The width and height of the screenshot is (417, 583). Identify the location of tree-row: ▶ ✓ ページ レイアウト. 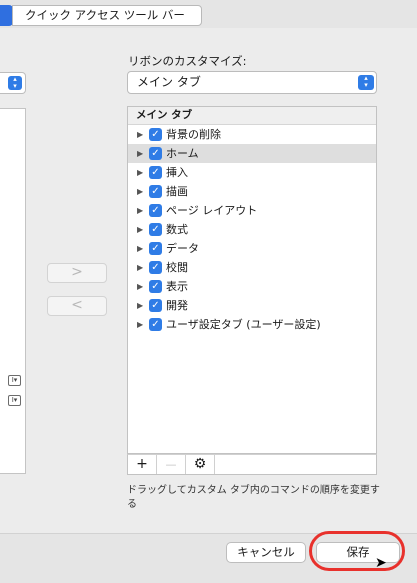
(252, 210).